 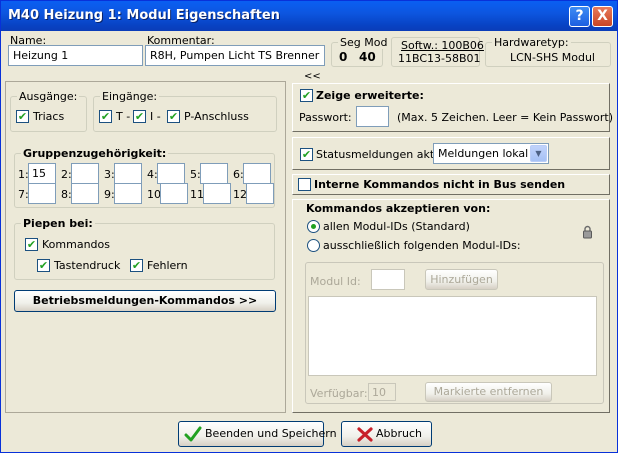 I want to click on password-label: Passwort:, so click(x=325, y=117).